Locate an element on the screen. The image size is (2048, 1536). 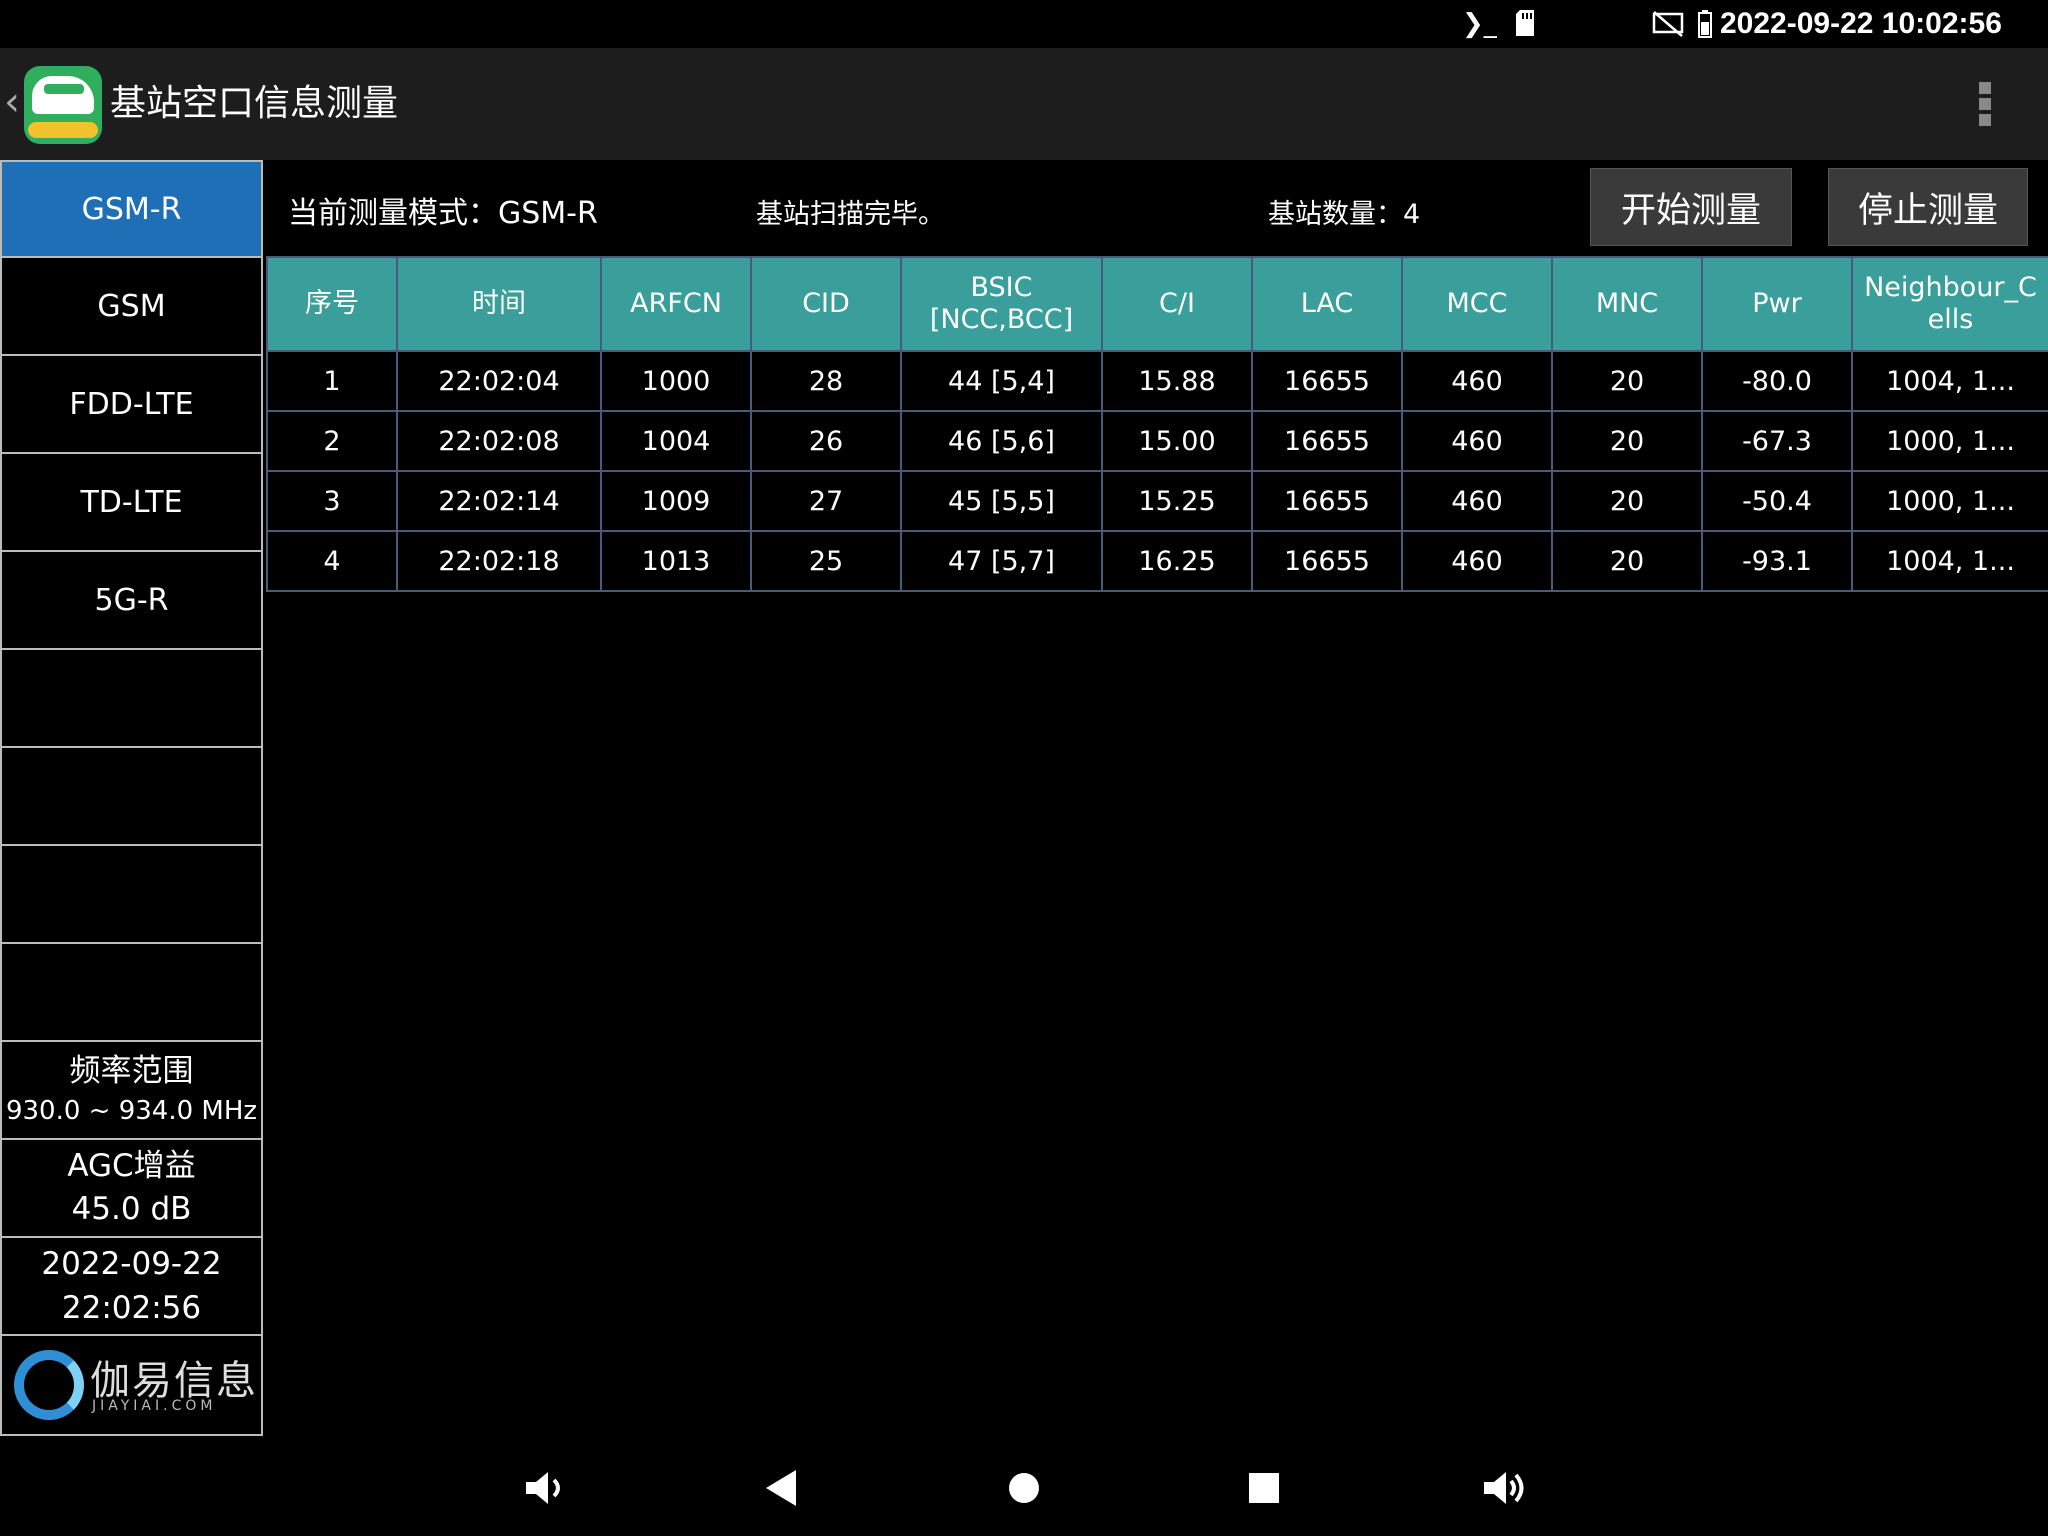
company-logo-icon is located at coordinates (49, 1385).